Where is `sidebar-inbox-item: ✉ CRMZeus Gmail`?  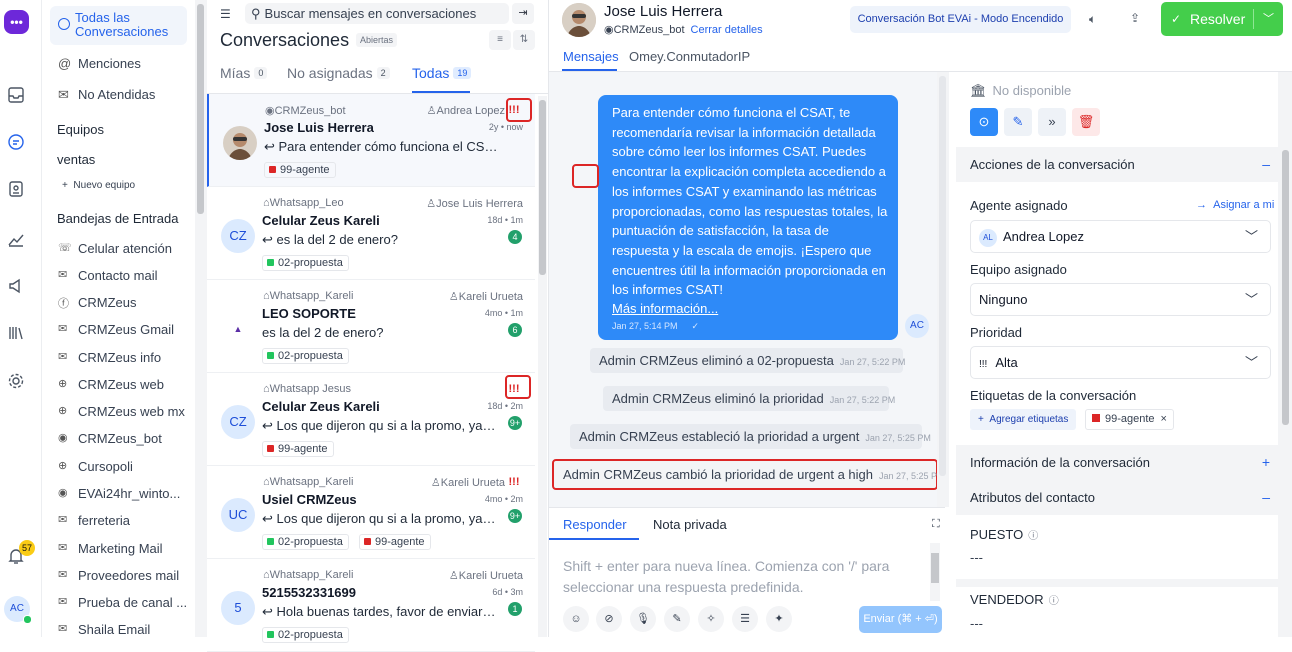 sidebar-inbox-item: ✉ CRMZeus Gmail is located at coordinates (120, 329).